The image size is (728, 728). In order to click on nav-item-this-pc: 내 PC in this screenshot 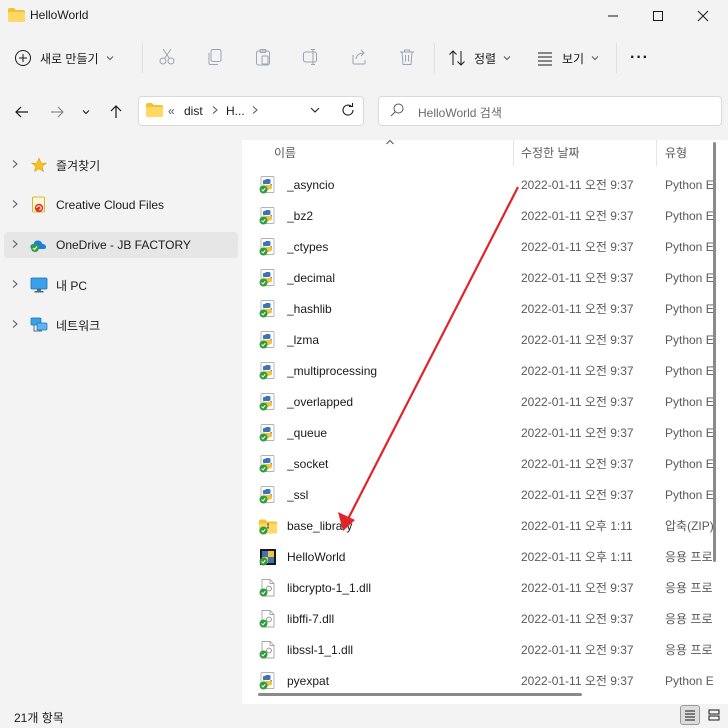, I will do `click(121, 285)`.